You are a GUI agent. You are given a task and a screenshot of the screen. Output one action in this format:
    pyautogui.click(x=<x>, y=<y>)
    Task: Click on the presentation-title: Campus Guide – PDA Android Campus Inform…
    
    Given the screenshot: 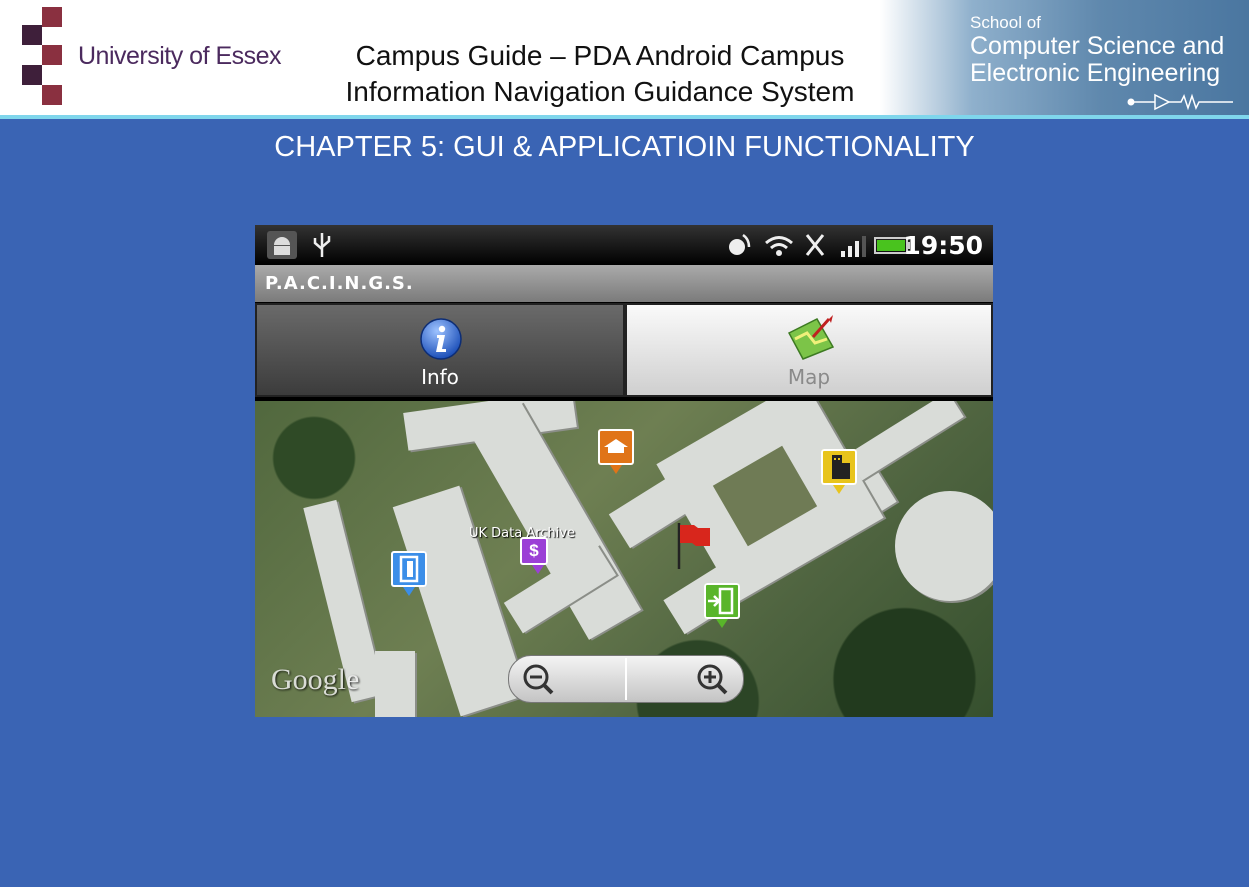 What is the action you would take?
    pyautogui.click(x=600, y=73)
    